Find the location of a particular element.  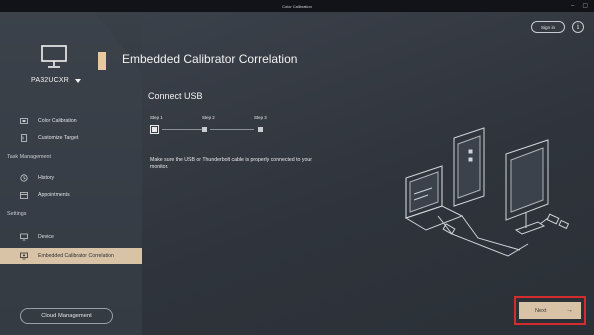

device-selector: PA32UCXR is located at coordinates (56, 80).